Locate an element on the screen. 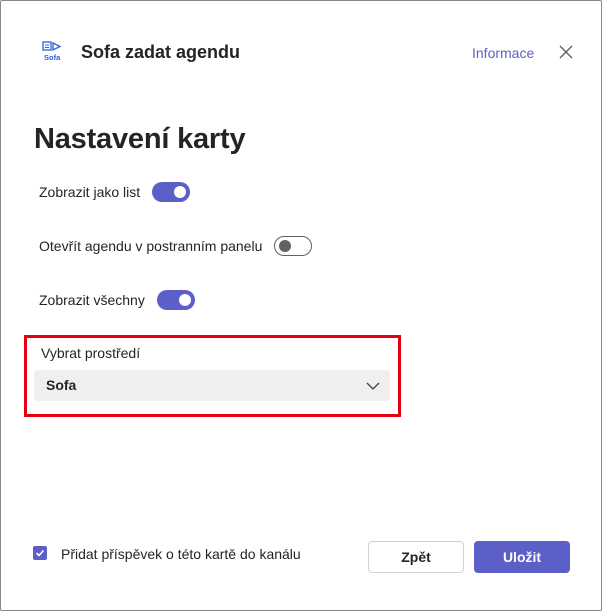 The height and width of the screenshot is (611, 602). environment-select-value: Sofa is located at coordinates (61, 385).